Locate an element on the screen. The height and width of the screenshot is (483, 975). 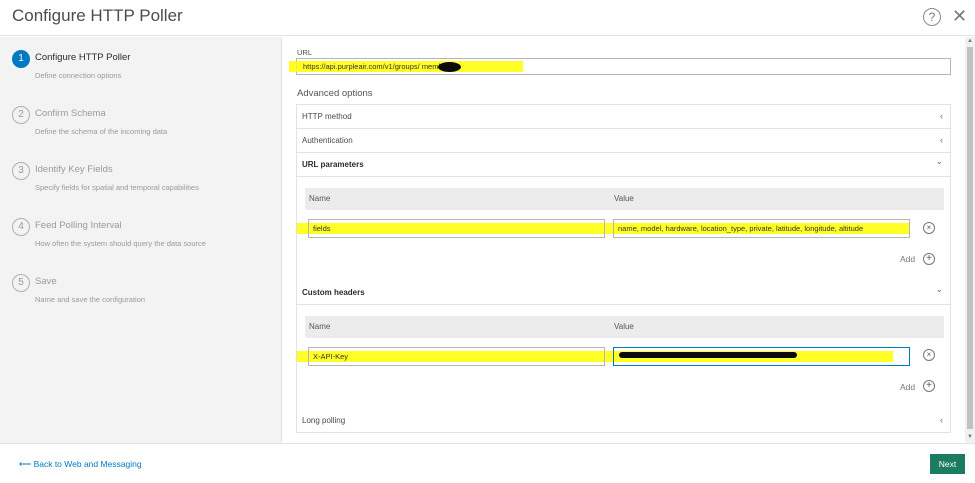
add-param-button: Add is located at coordinates (907, 259).